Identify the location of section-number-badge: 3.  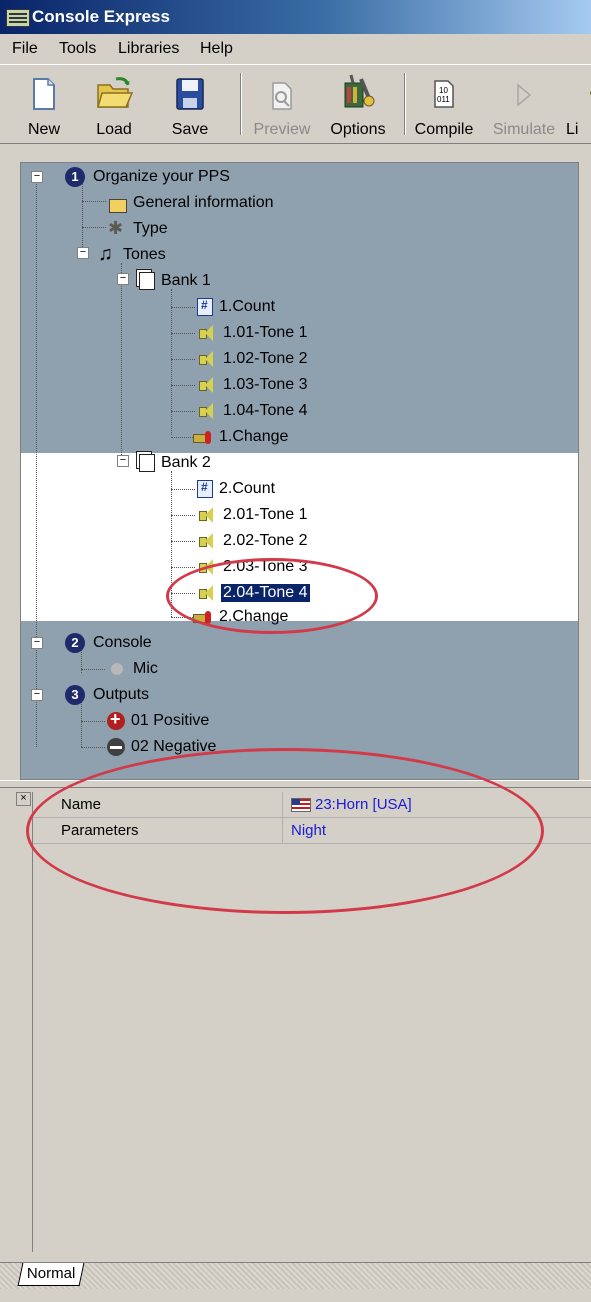
(75, 695).